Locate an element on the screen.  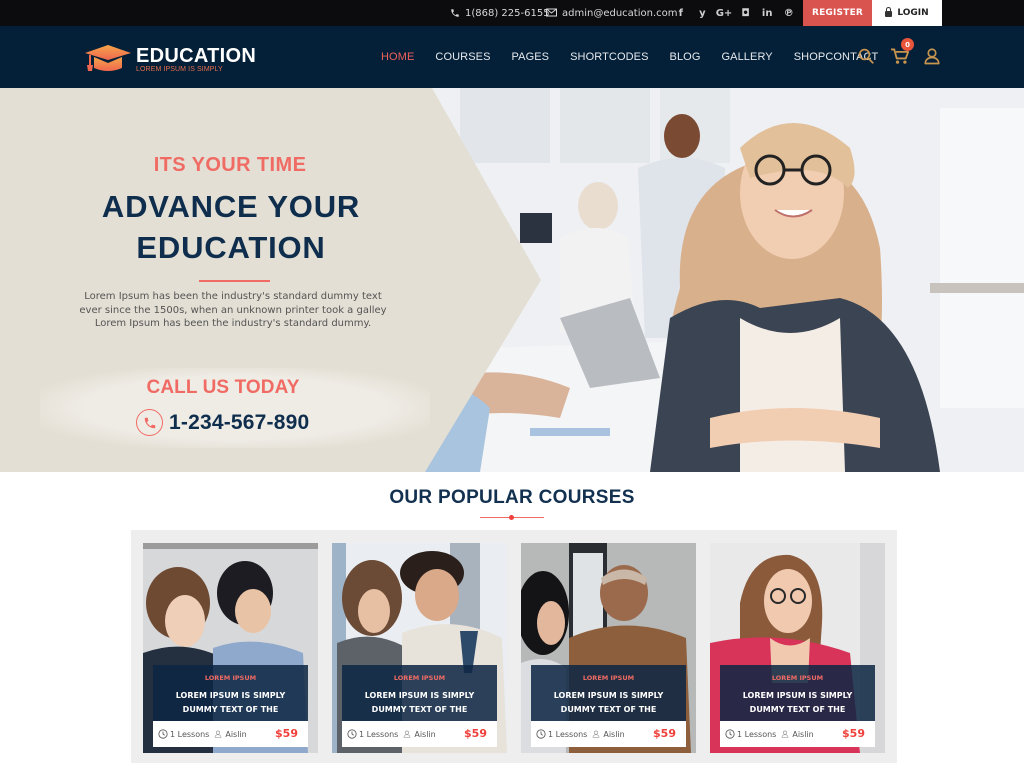
nav-item-pages: PAGES is located at coordinates (531, 57).